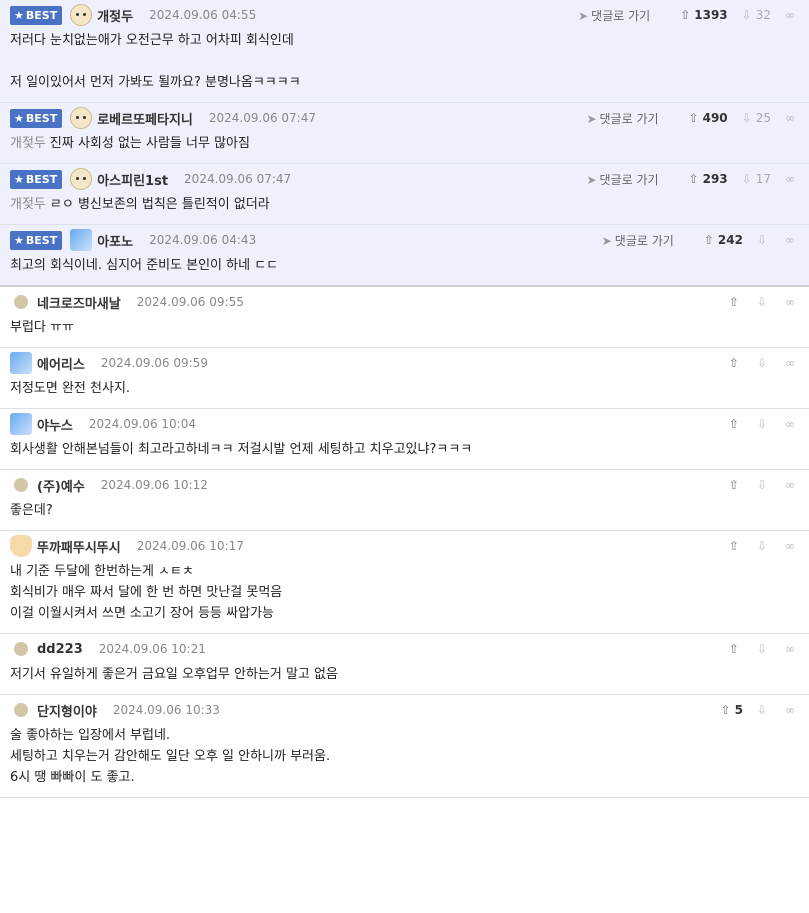  I want to click on comment-date: 2024.09.06 10:17, so click(190, 546).